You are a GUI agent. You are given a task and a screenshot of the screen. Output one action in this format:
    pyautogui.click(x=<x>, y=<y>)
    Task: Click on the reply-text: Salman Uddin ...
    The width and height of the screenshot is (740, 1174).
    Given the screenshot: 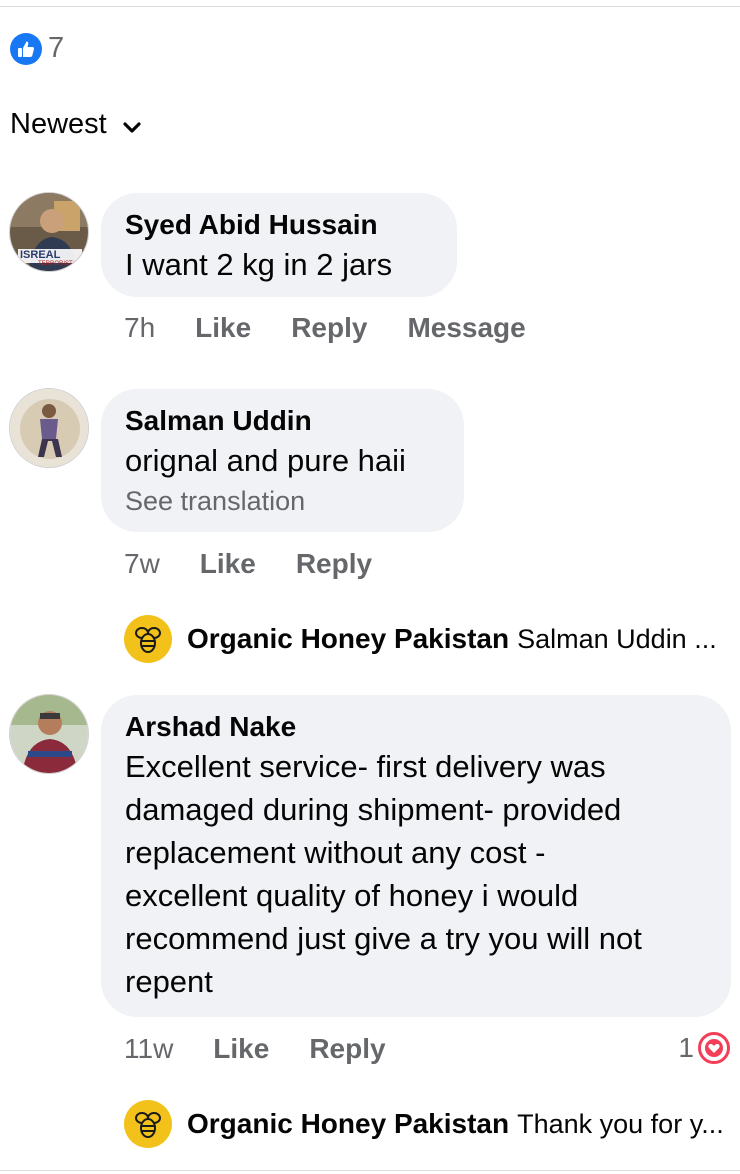 What is the action you would take?
    pyautogui.click(x=617, y=638)
    